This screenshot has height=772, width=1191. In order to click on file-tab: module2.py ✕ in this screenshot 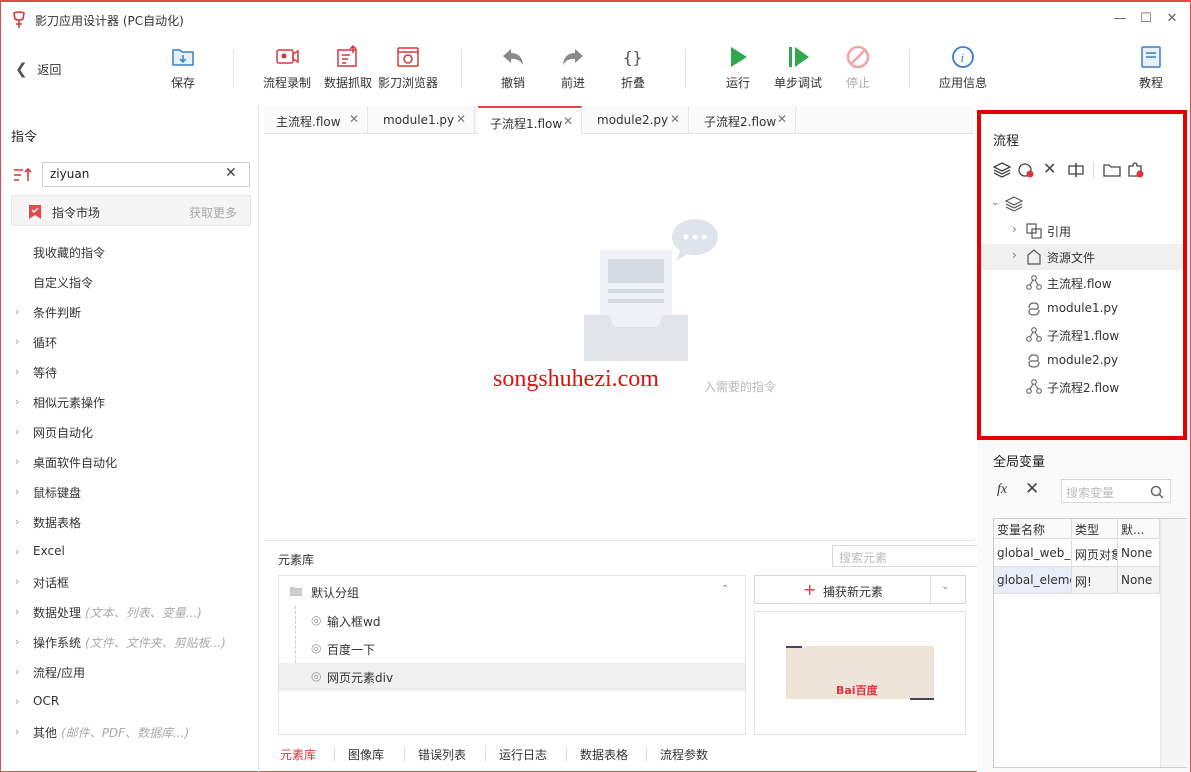, I will do `click(637, 120)`.